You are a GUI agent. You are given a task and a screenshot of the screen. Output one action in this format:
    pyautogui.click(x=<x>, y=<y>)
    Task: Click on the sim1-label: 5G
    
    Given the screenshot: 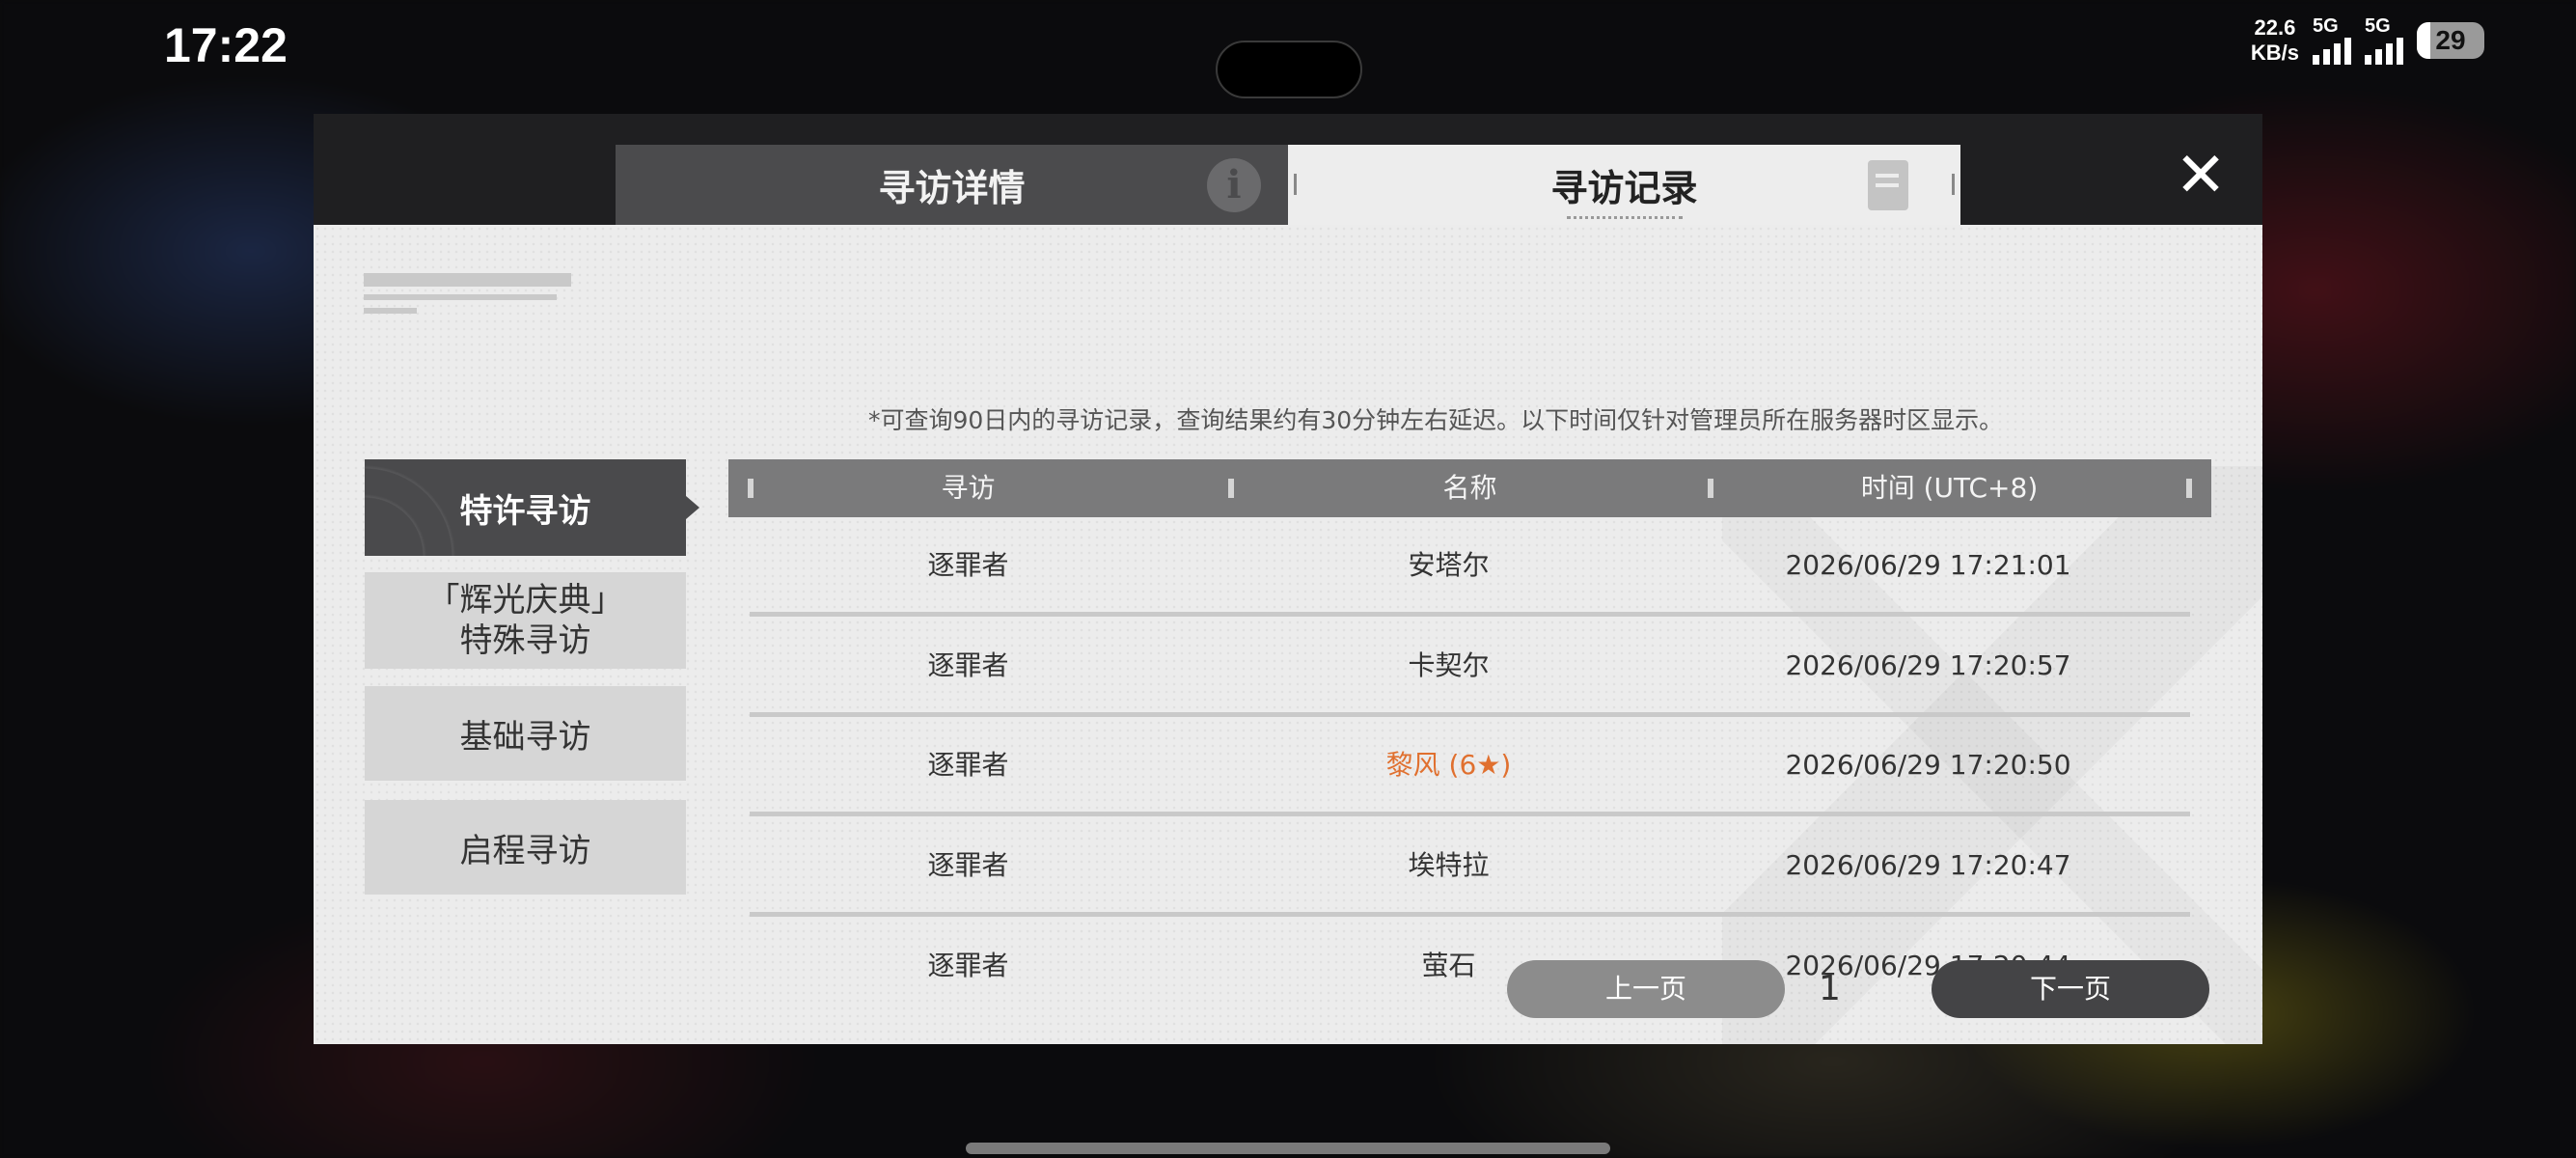 What is the action you would take?
    pyautogui.click(x=2326, y=26)
    